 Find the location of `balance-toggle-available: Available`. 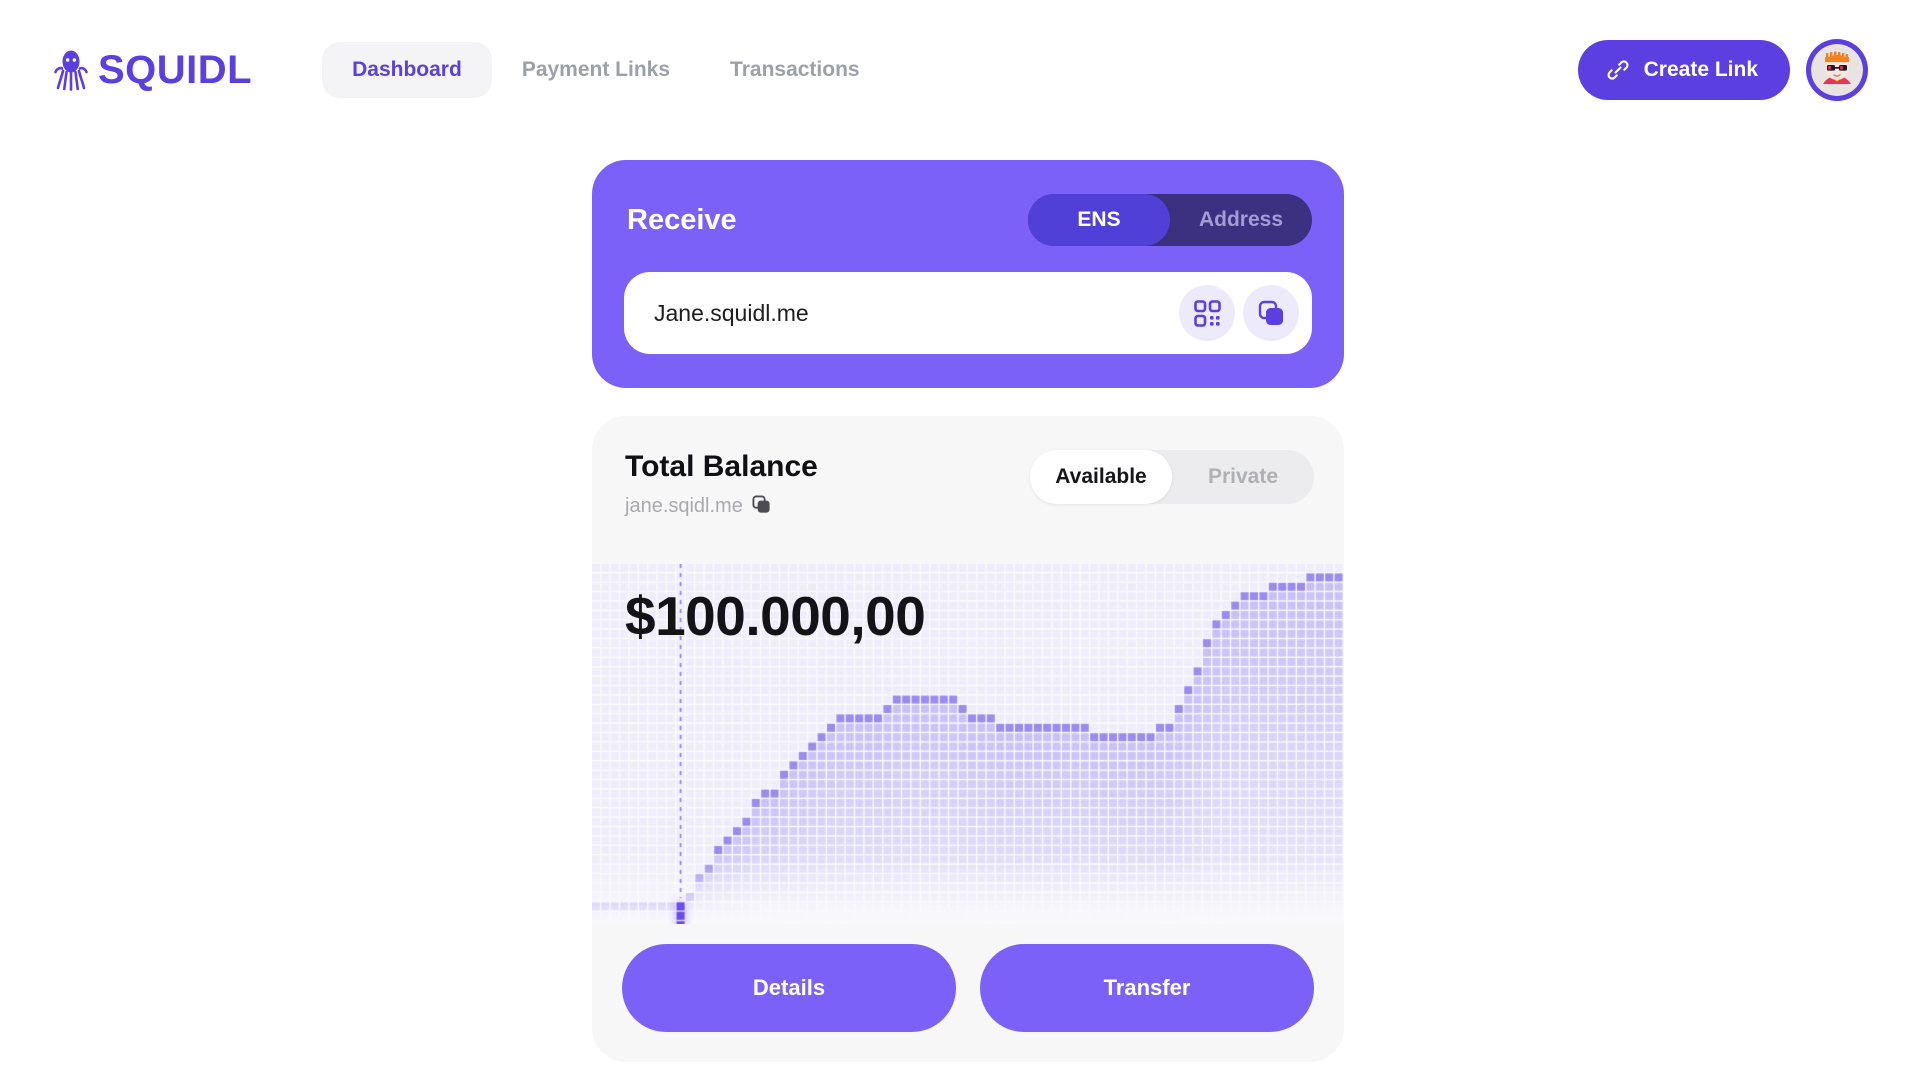

balance-toggle-available: Available is located at coordinates (1101, 477).